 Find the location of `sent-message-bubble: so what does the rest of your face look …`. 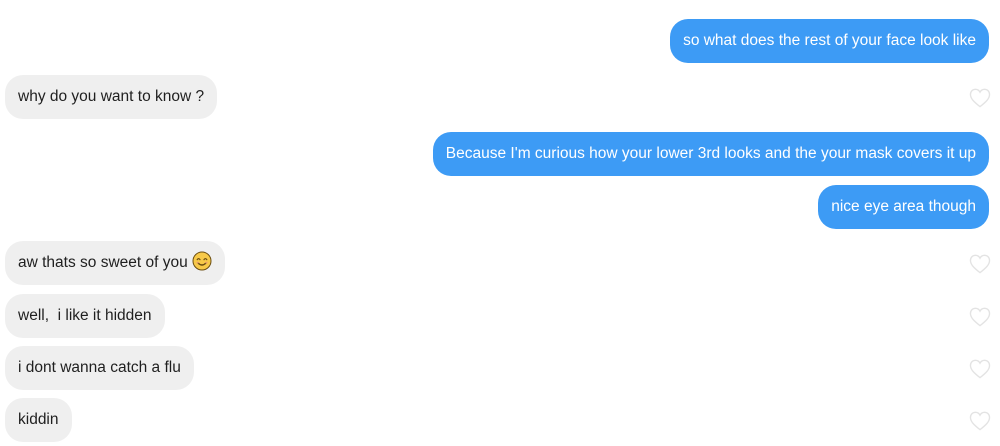

sent-message-bubble: so what does the rest of your face look … is located at coordinates (829, 41).